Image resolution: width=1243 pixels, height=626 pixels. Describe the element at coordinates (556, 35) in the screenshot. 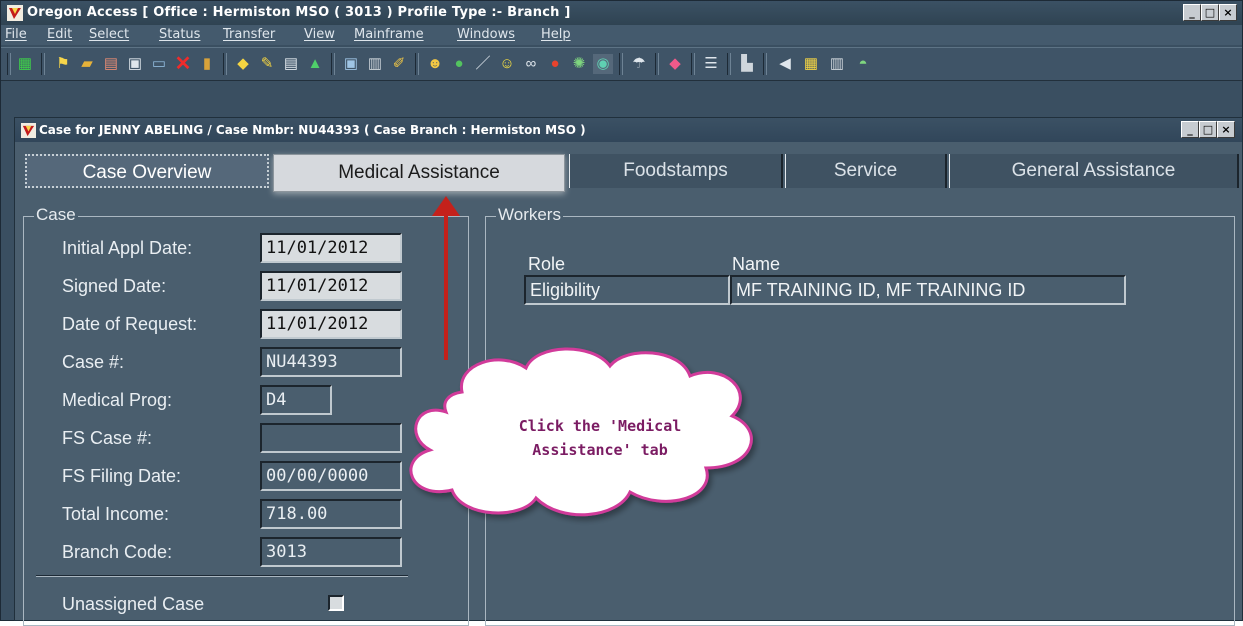

I see `menu-help: Help` at that location.